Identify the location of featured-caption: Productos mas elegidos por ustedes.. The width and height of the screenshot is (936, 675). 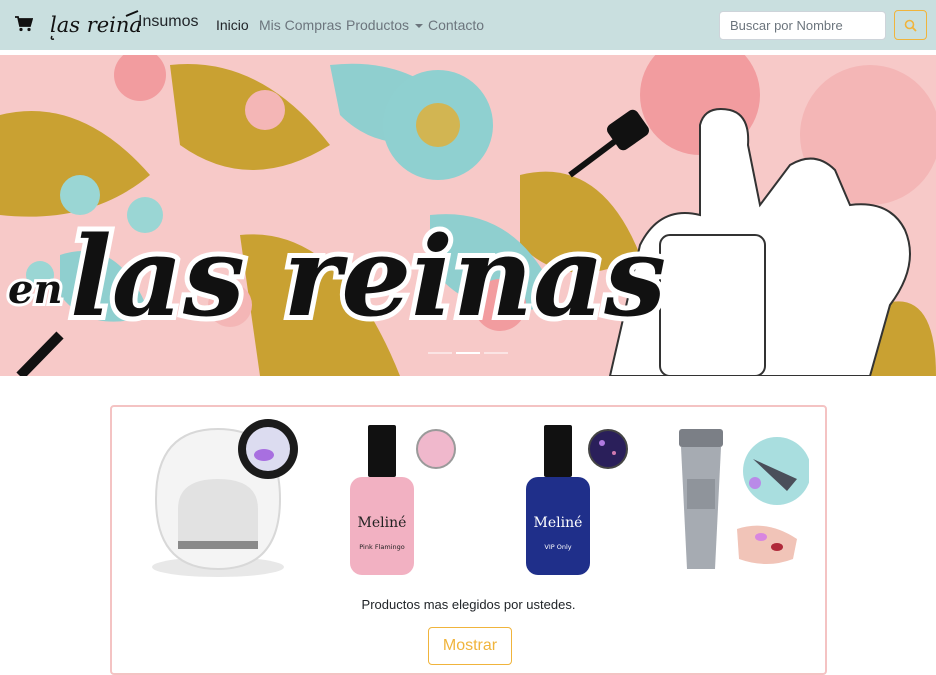
(468, 604).